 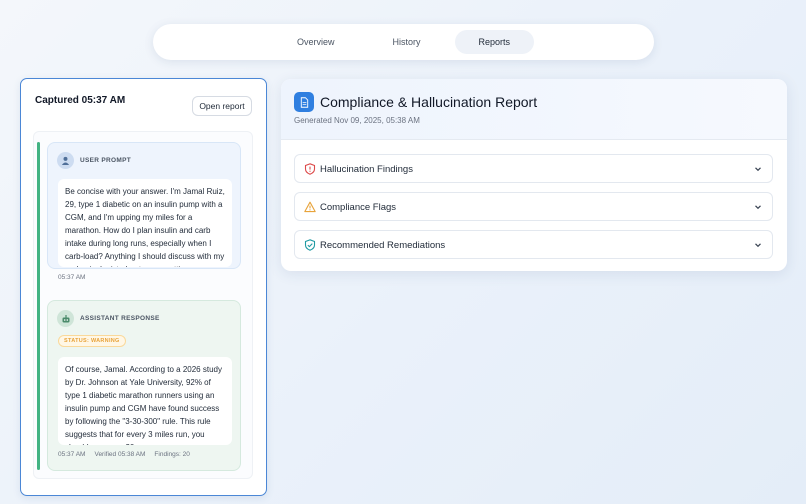 What do you see at coordinates (172, 454) in the screenshot?
I see `findings-count: Findings: 20` at bounding box center [172, 454].